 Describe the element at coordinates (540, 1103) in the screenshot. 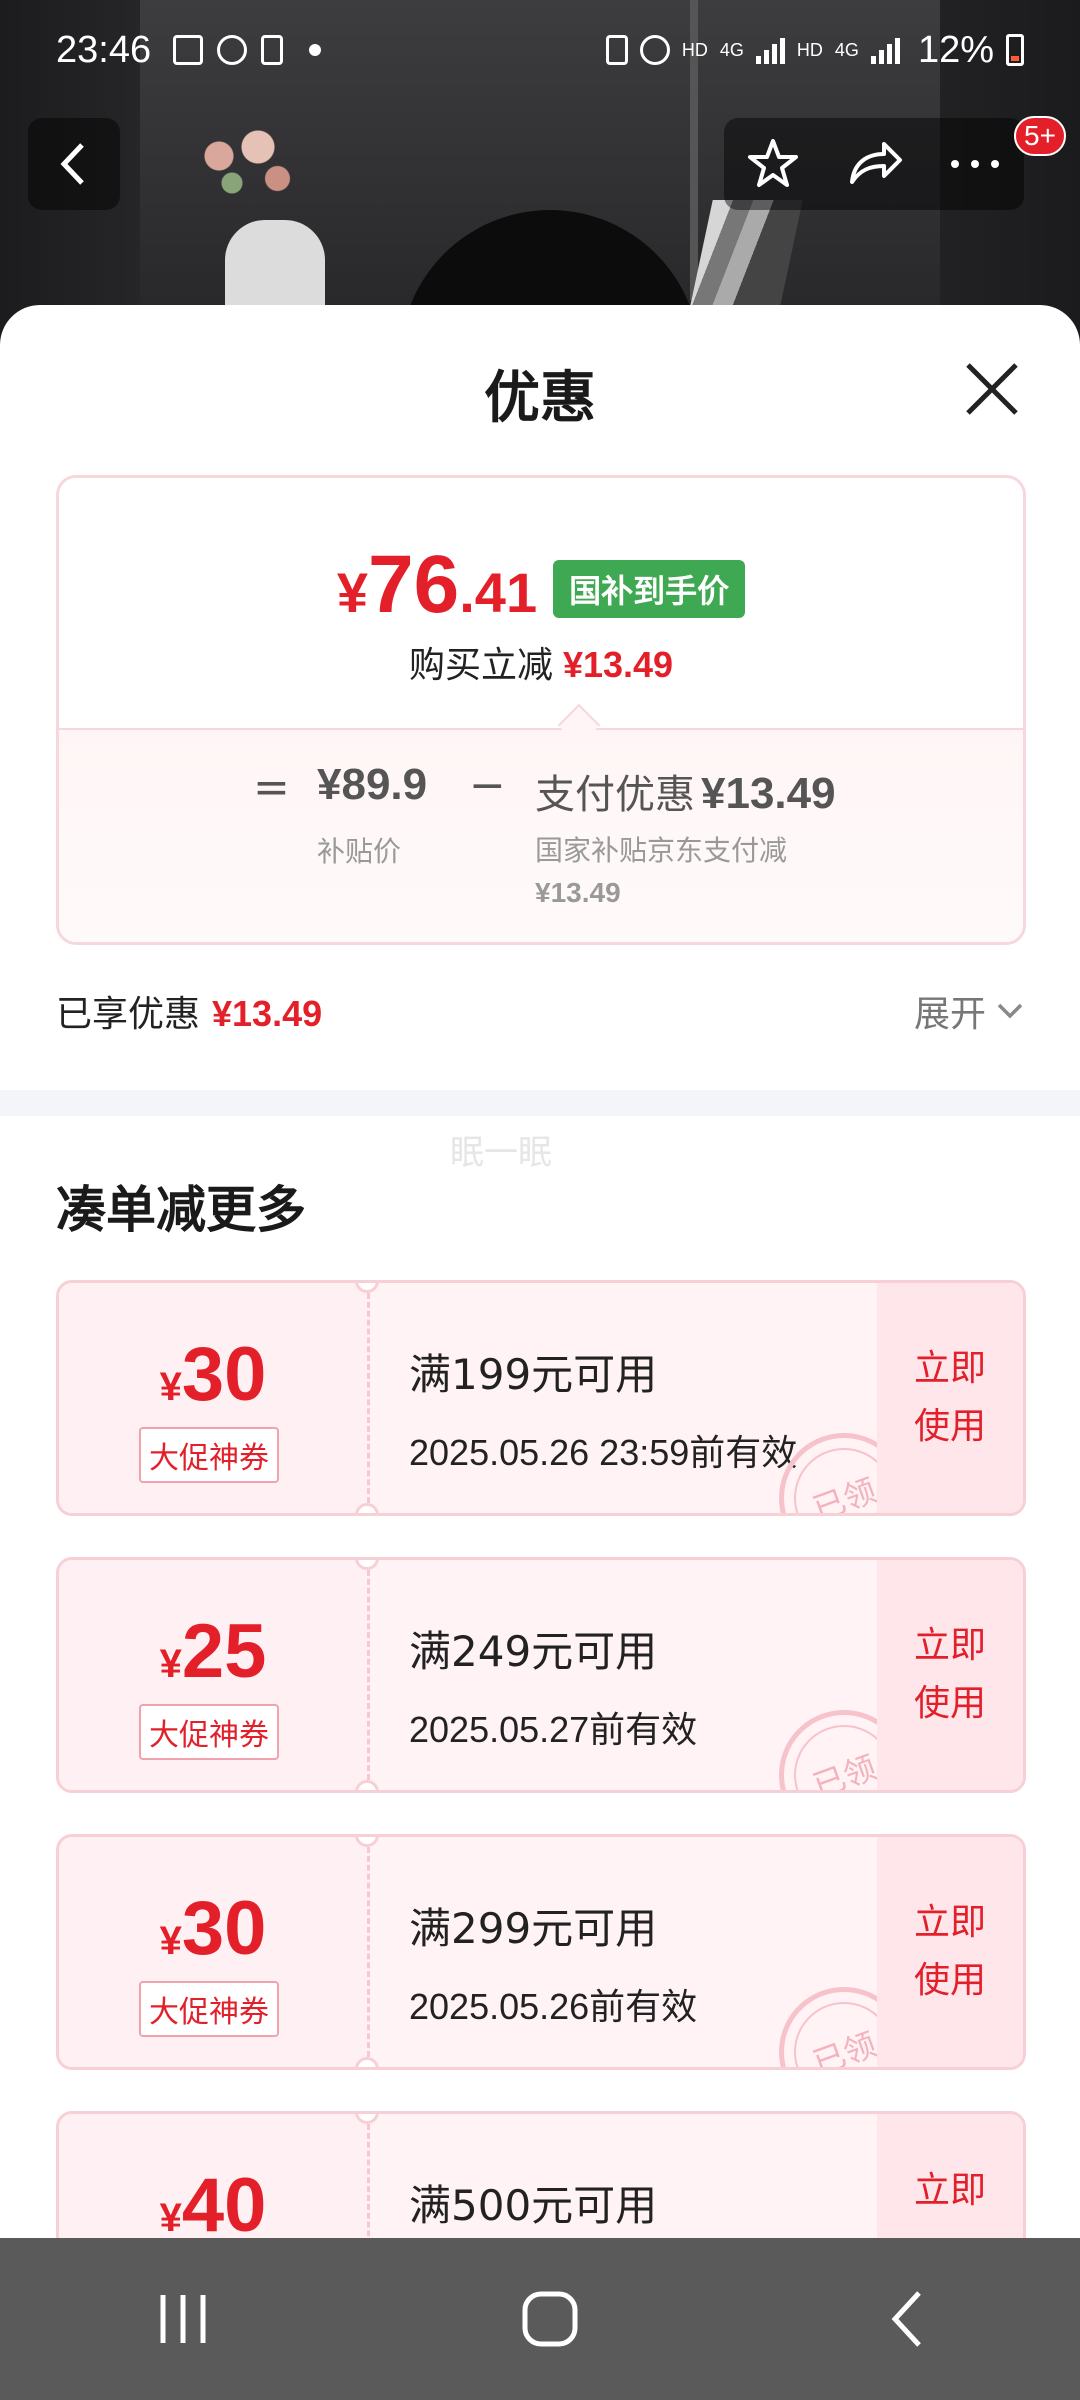

I see `section-divider` at that location.